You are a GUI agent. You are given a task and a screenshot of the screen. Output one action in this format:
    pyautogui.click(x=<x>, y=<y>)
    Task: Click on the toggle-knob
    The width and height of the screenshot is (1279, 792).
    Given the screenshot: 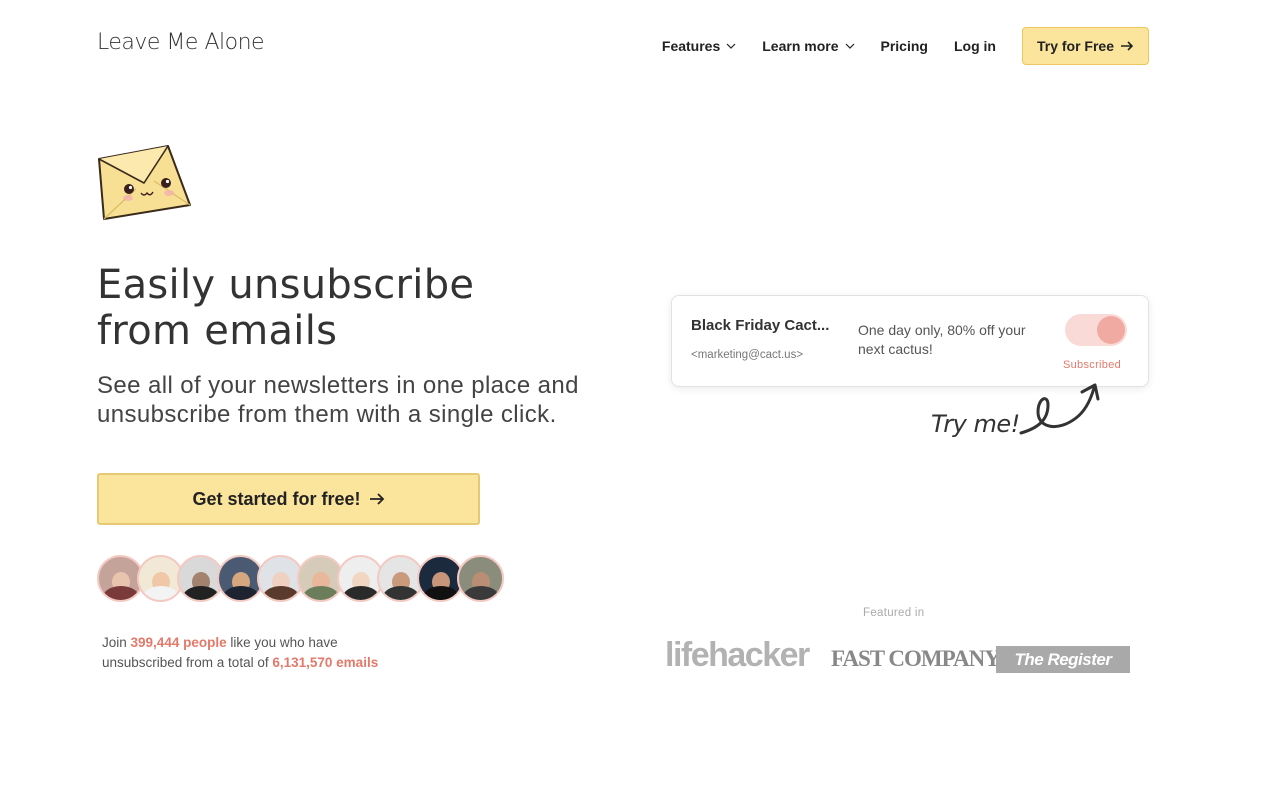 What is the action you would take?
    pyautogui.click(x=1111, y=330)
    